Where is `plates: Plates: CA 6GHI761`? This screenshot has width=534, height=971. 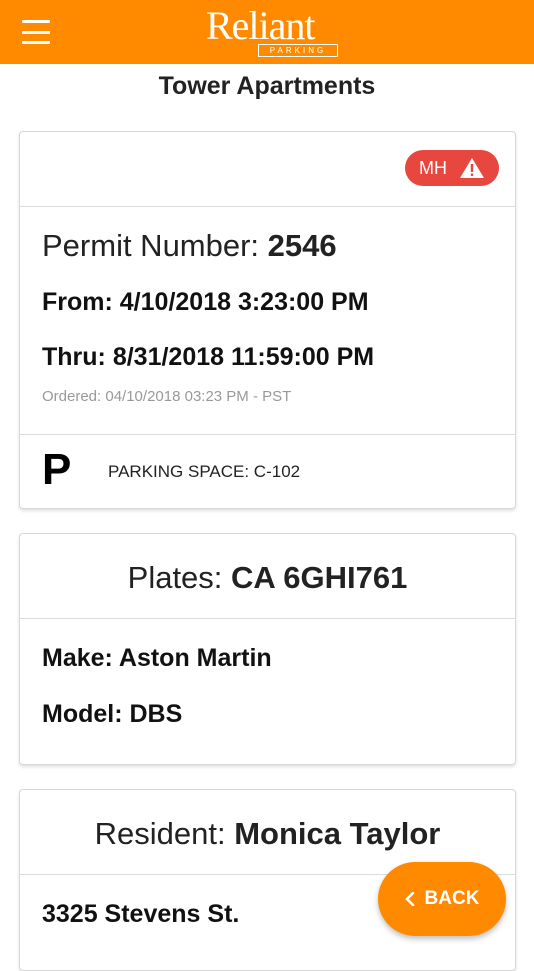
plates: Plates: CA 6GHI761 is located at coordinates (267, 578).